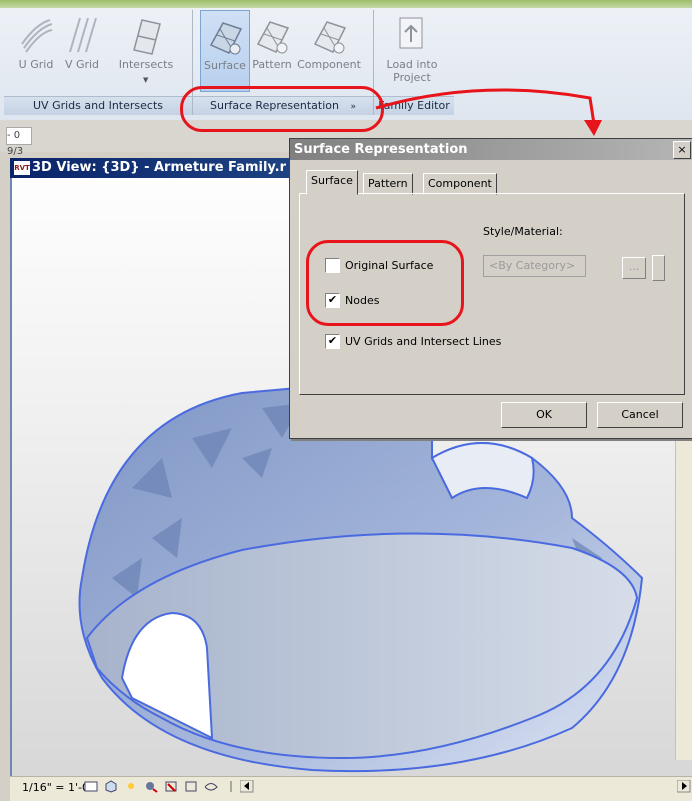  Describe the element at coordinates (658, 268) in the screenshot. I see `material-swatch-button` at that location.